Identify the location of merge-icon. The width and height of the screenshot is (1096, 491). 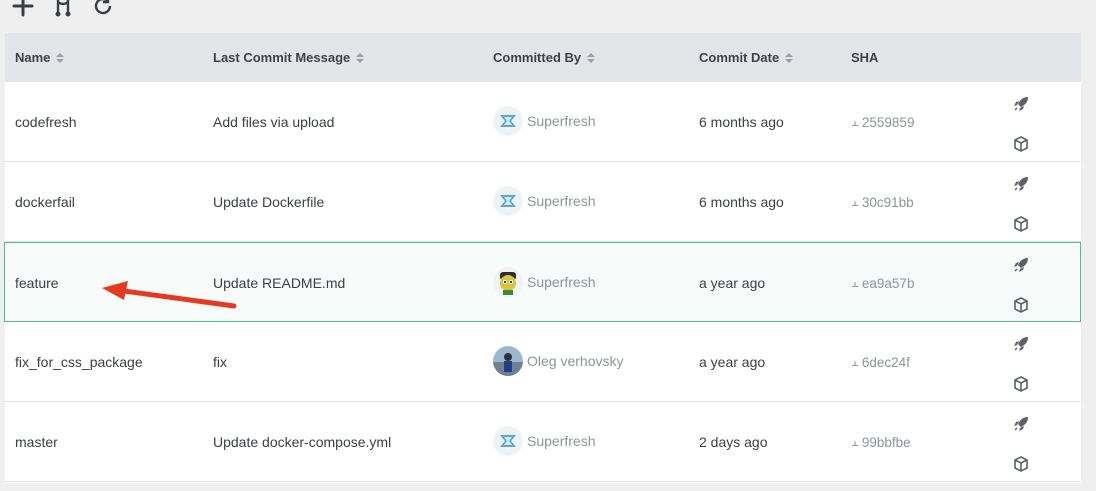
(63, 9).